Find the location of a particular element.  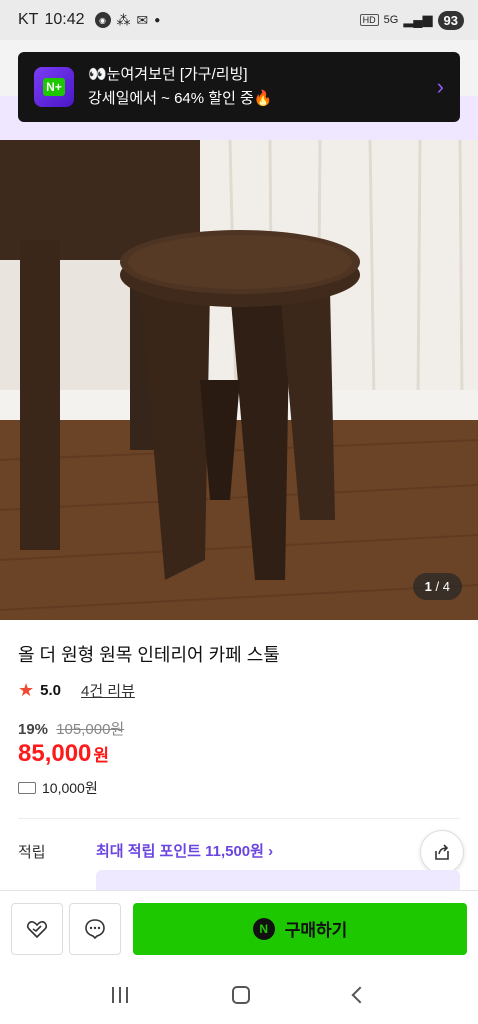

status-bar: KT 10:42 ◉ ⁂ ✉ ● HD 5G ▂▄▆ 93 is located at coordinates (239, 20).